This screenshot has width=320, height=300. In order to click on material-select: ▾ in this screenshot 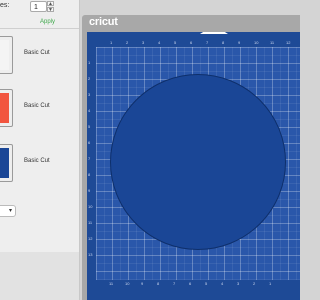, I will do `click(8, 211)`.